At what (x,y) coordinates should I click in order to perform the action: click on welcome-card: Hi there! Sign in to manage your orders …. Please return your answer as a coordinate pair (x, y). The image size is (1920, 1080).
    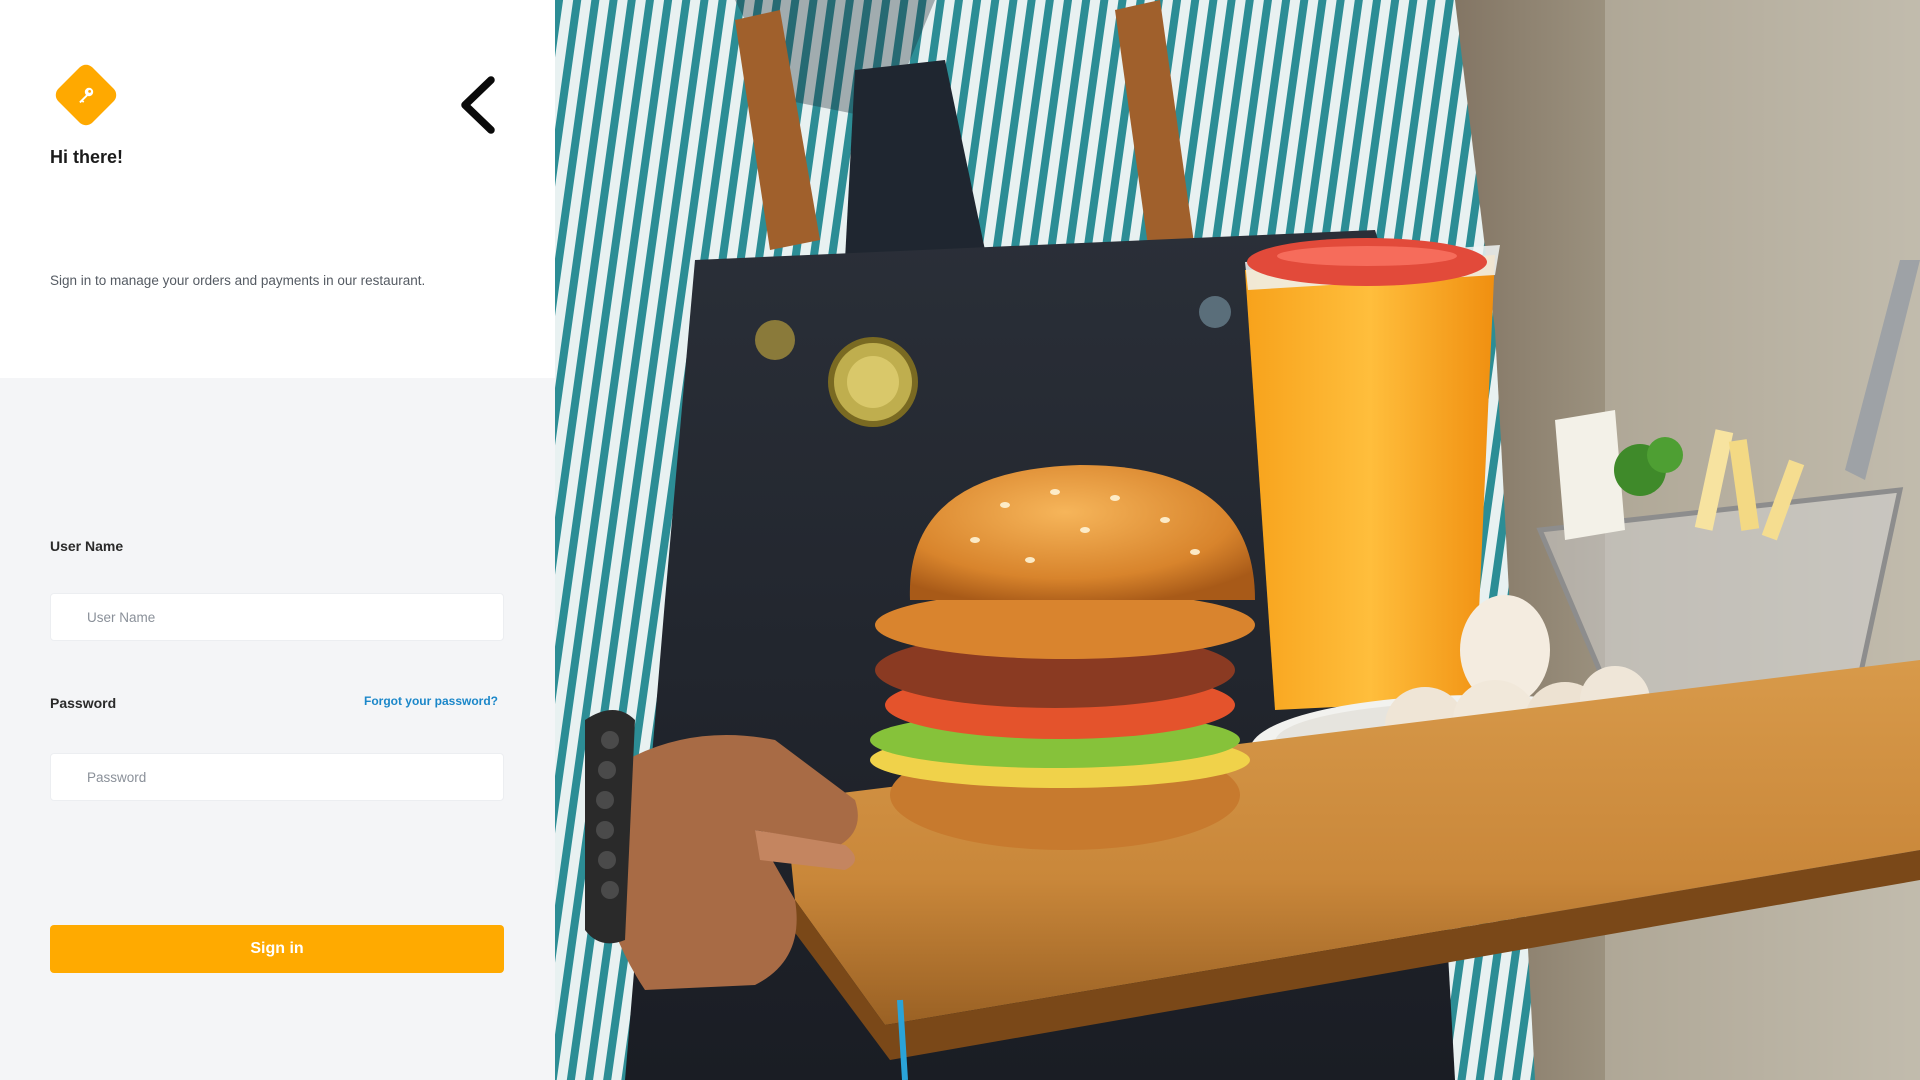
    Looking at the image, I should click on (277, 189).